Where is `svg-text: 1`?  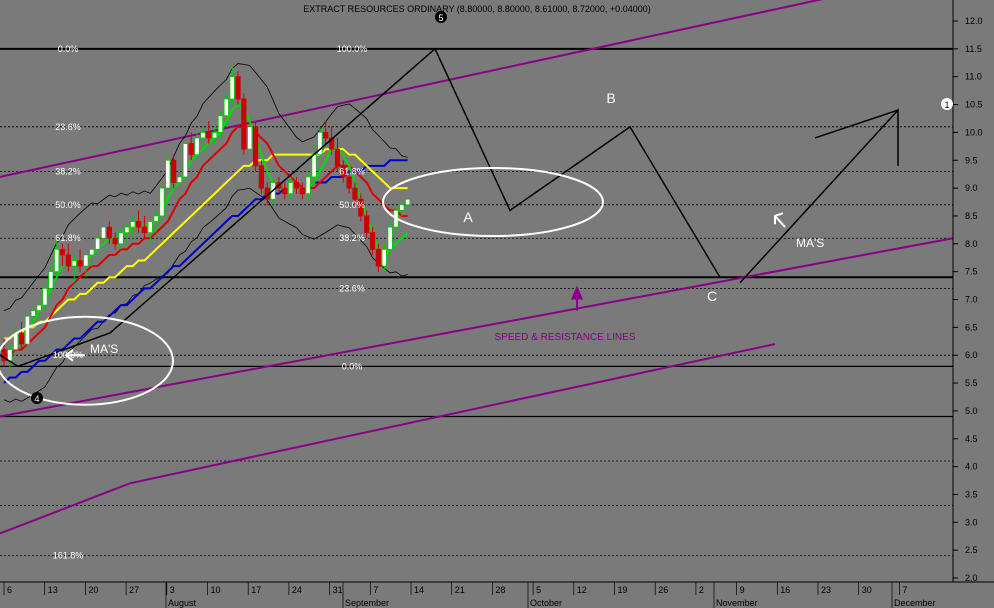
svg-text: 1 is located at coordinates (946, 105).